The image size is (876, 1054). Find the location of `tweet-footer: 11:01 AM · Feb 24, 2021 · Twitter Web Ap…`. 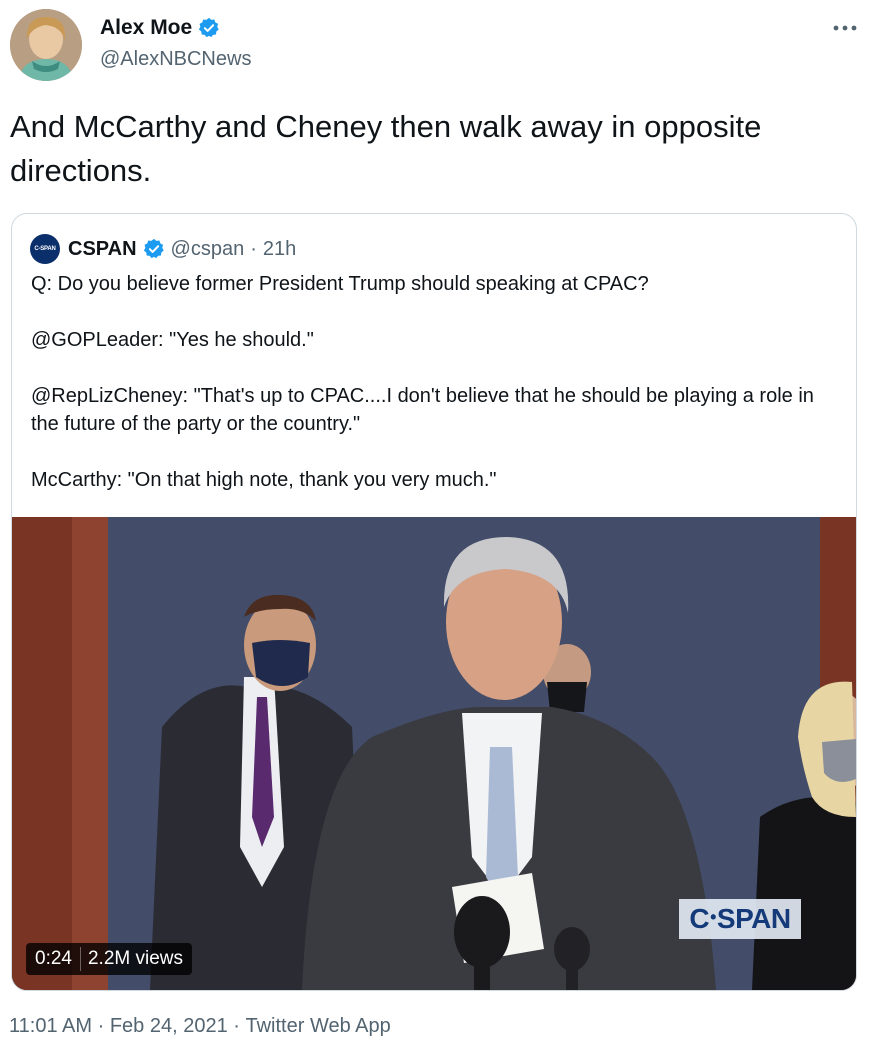

tweet-footer: 11:01 AM · Feb 24, 2021 · Twitter Web Ap… is located at coordinates (200, 1026).